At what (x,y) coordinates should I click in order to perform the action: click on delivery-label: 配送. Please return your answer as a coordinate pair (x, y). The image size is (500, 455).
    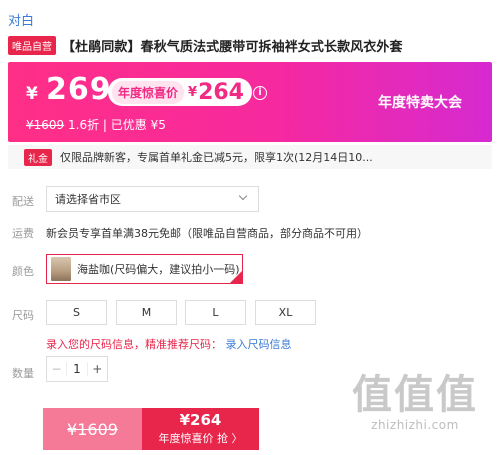
    Looking at the image, I should click on (23, 201).